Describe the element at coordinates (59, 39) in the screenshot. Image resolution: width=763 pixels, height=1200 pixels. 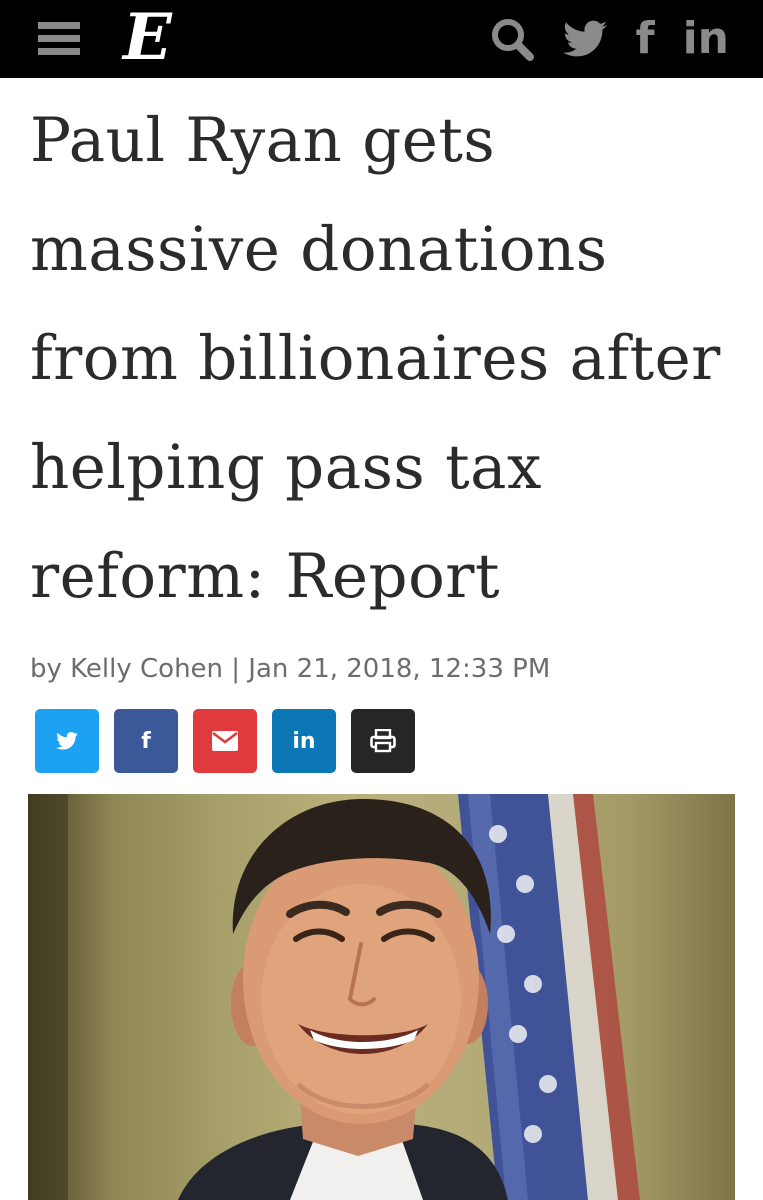
I see `hamburger-menu-icon` at that location.